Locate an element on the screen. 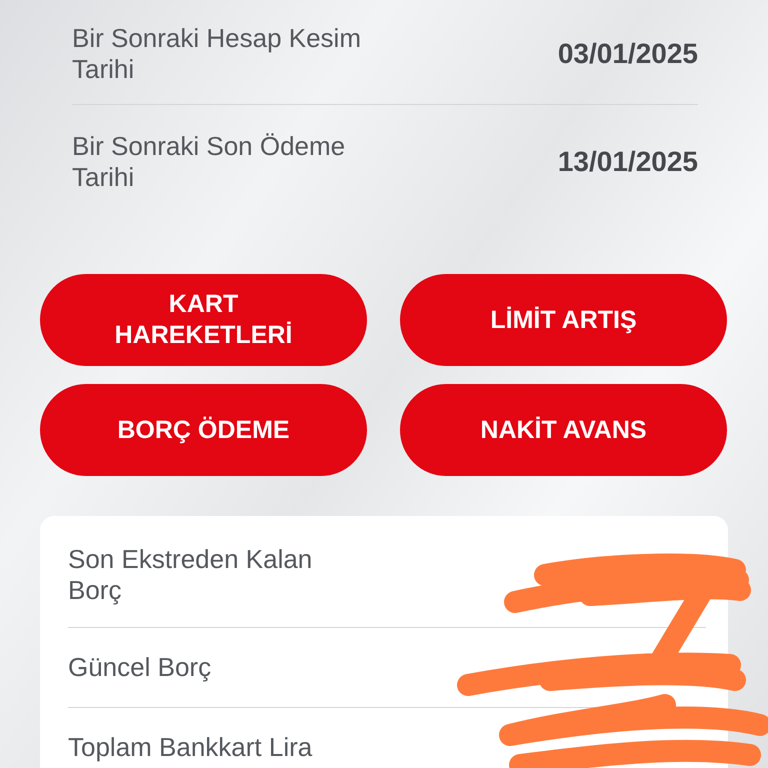  date-label: Bir Sonraki Hesap Kesim Tarihi is located at coordinates (217, 54).